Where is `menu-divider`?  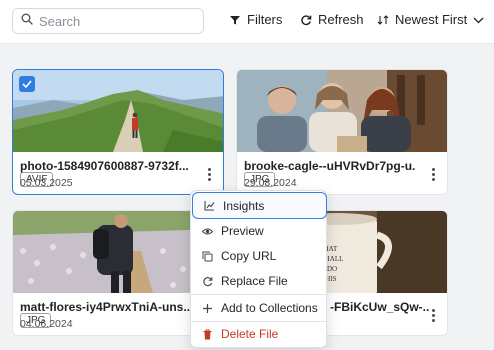
menu-divider is located at coordinates (258, 294).